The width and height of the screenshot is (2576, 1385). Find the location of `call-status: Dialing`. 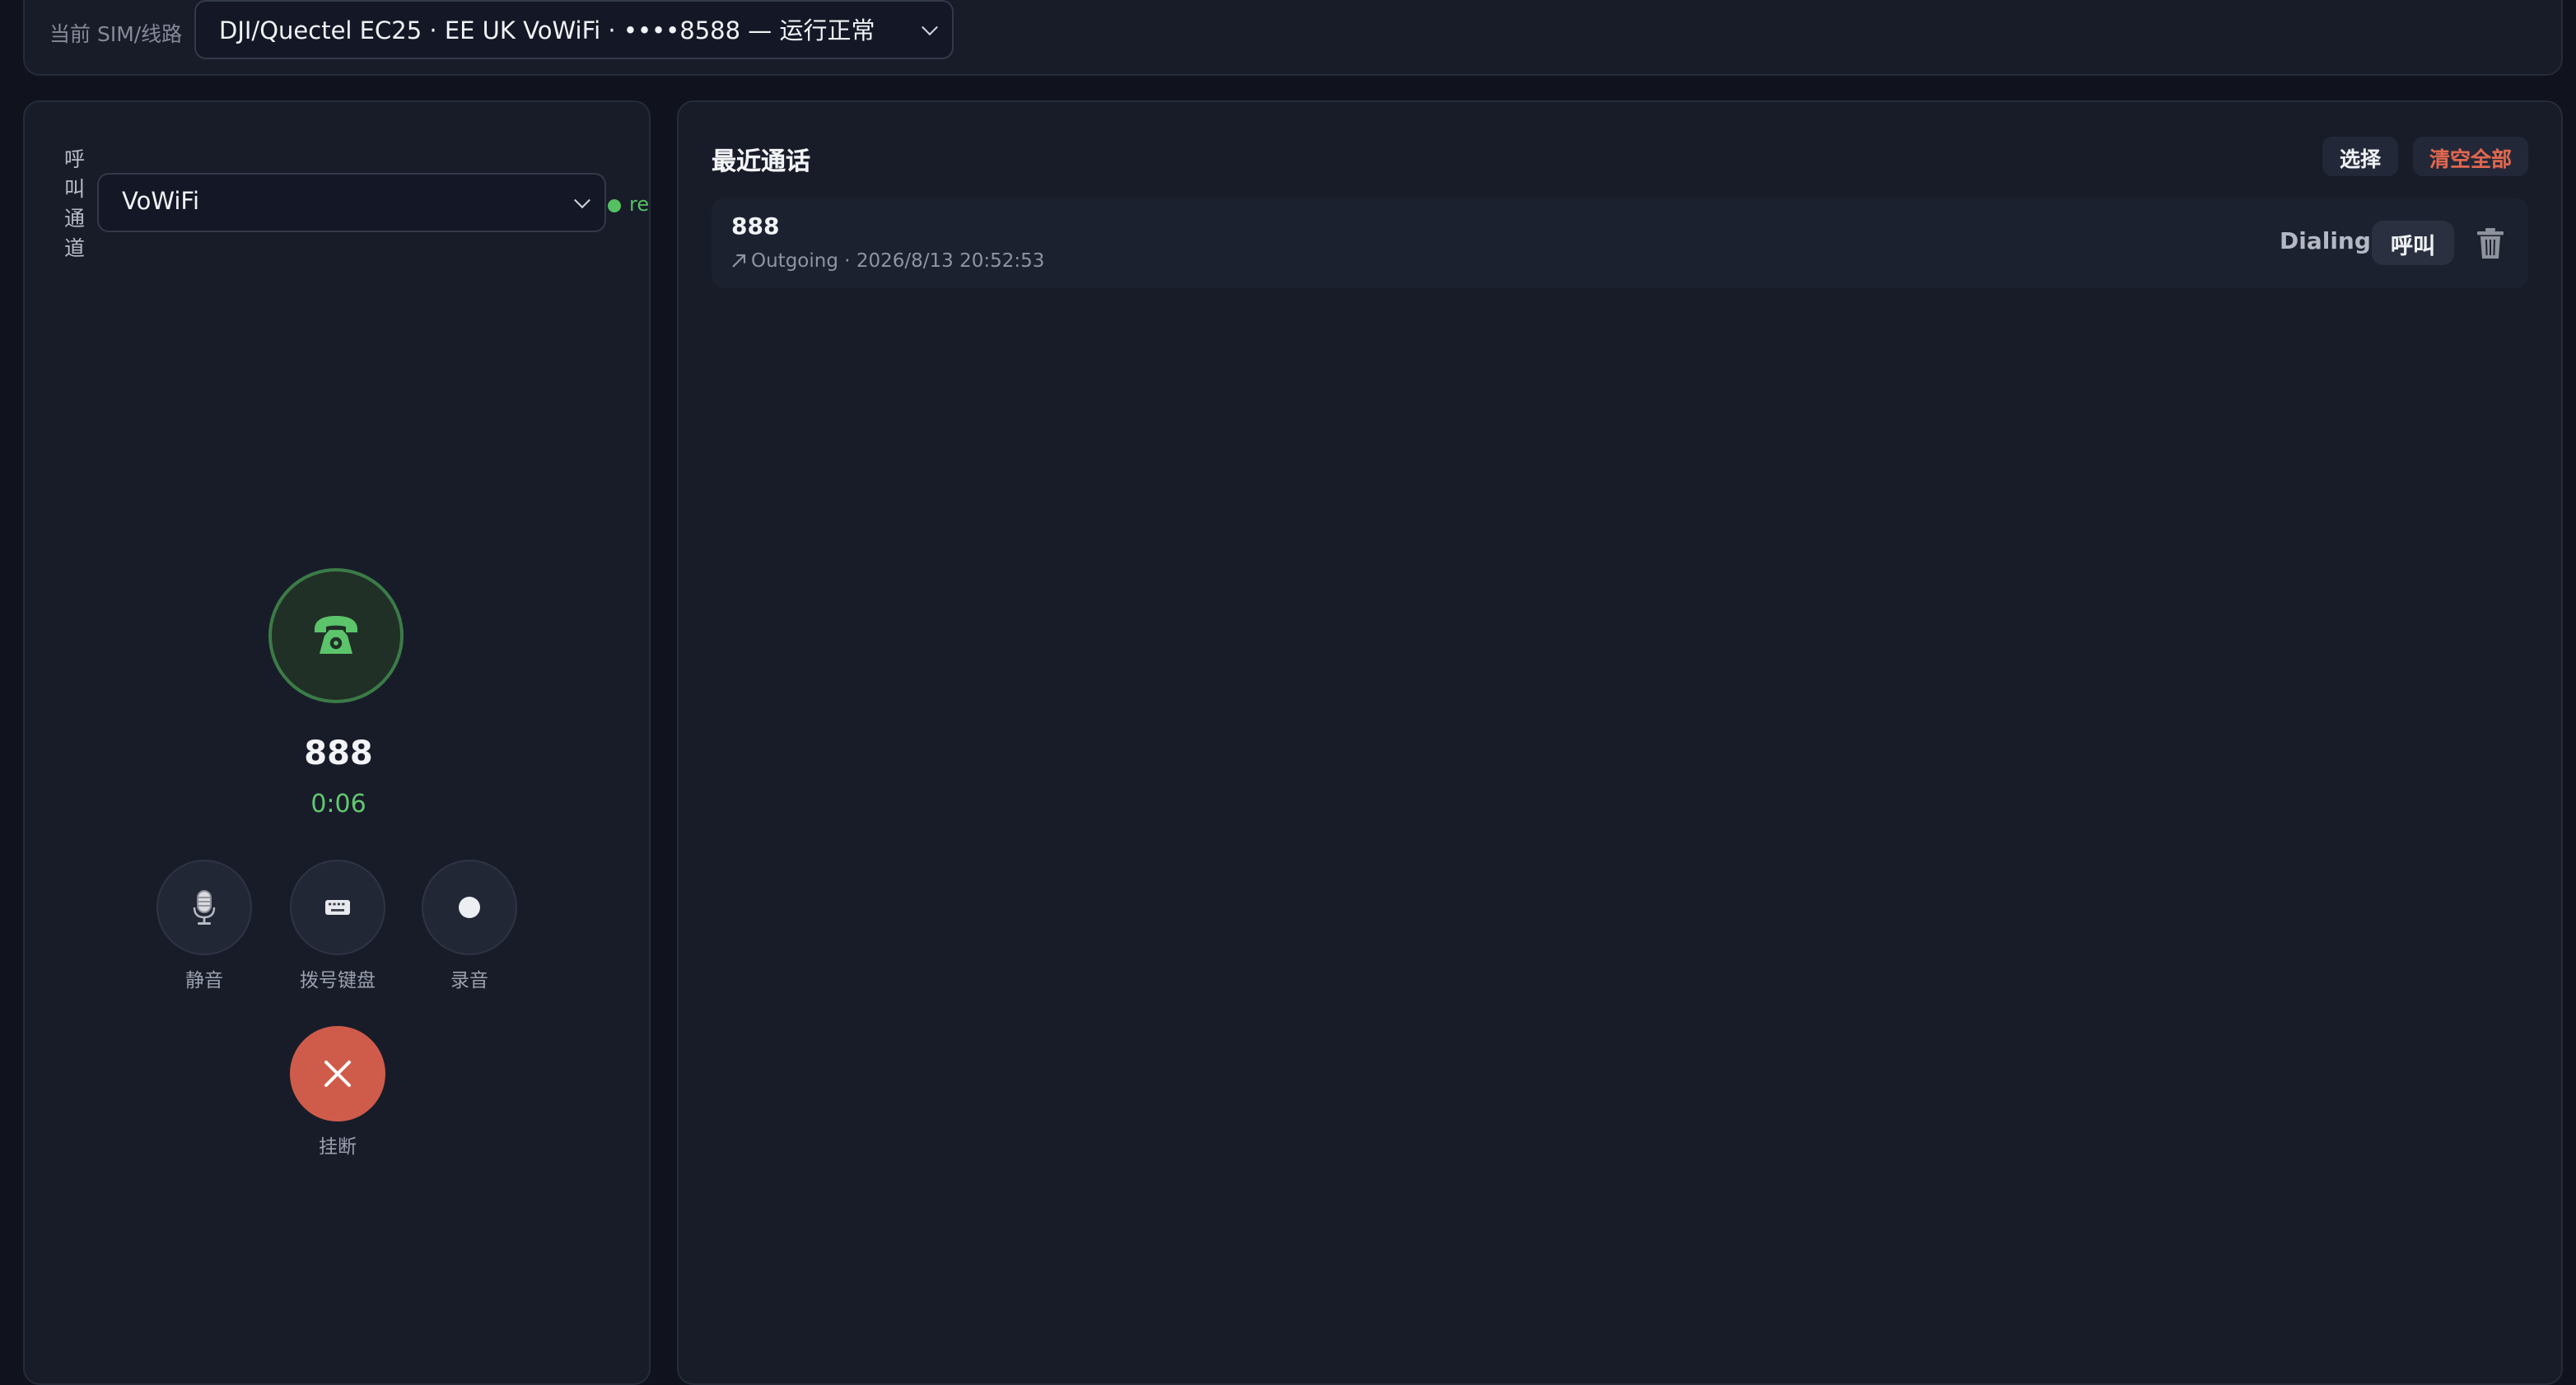

call-status: Dialing is located at coordinates (2325, 242).